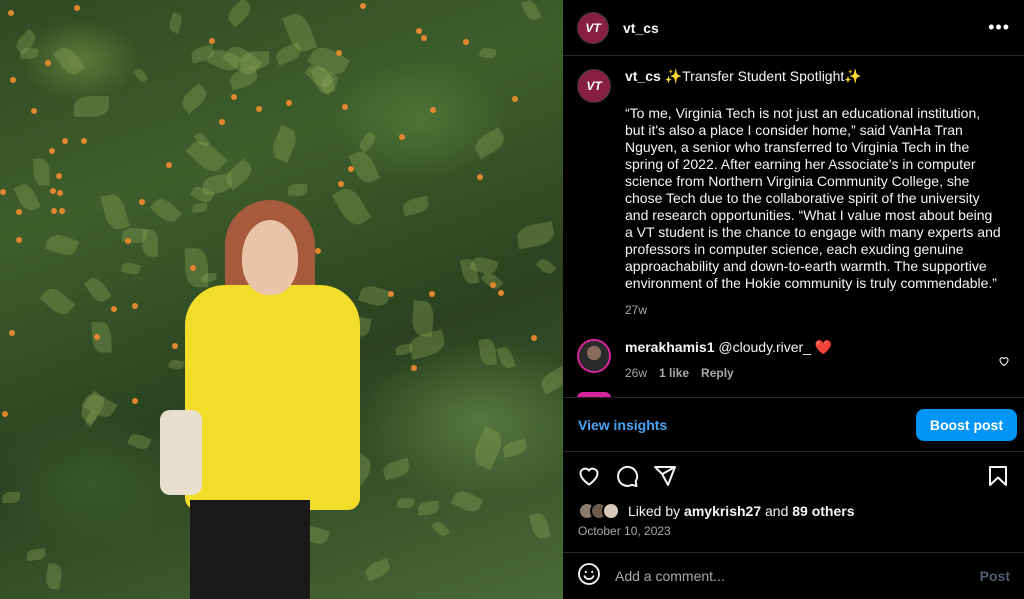 This screenshot has width=1024, height=599. What do you see at coordinates (622, 425) in the screenshot?
I see `view-insights-link: View insights` at bounding box center [622, 425].